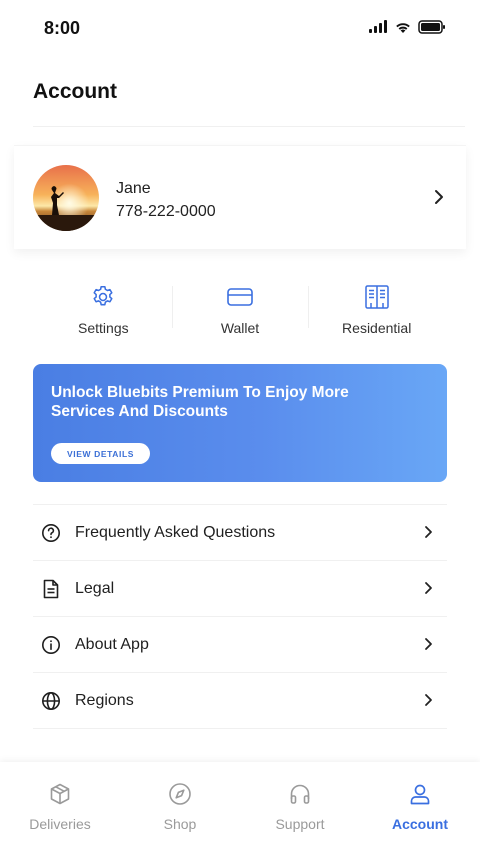 Image resolution: width=480 pixels, height=844 pixels. What do you see at coordinates (103, 297) in the screenshot?
I see `gear-icon` at bounding box center [103, 297].